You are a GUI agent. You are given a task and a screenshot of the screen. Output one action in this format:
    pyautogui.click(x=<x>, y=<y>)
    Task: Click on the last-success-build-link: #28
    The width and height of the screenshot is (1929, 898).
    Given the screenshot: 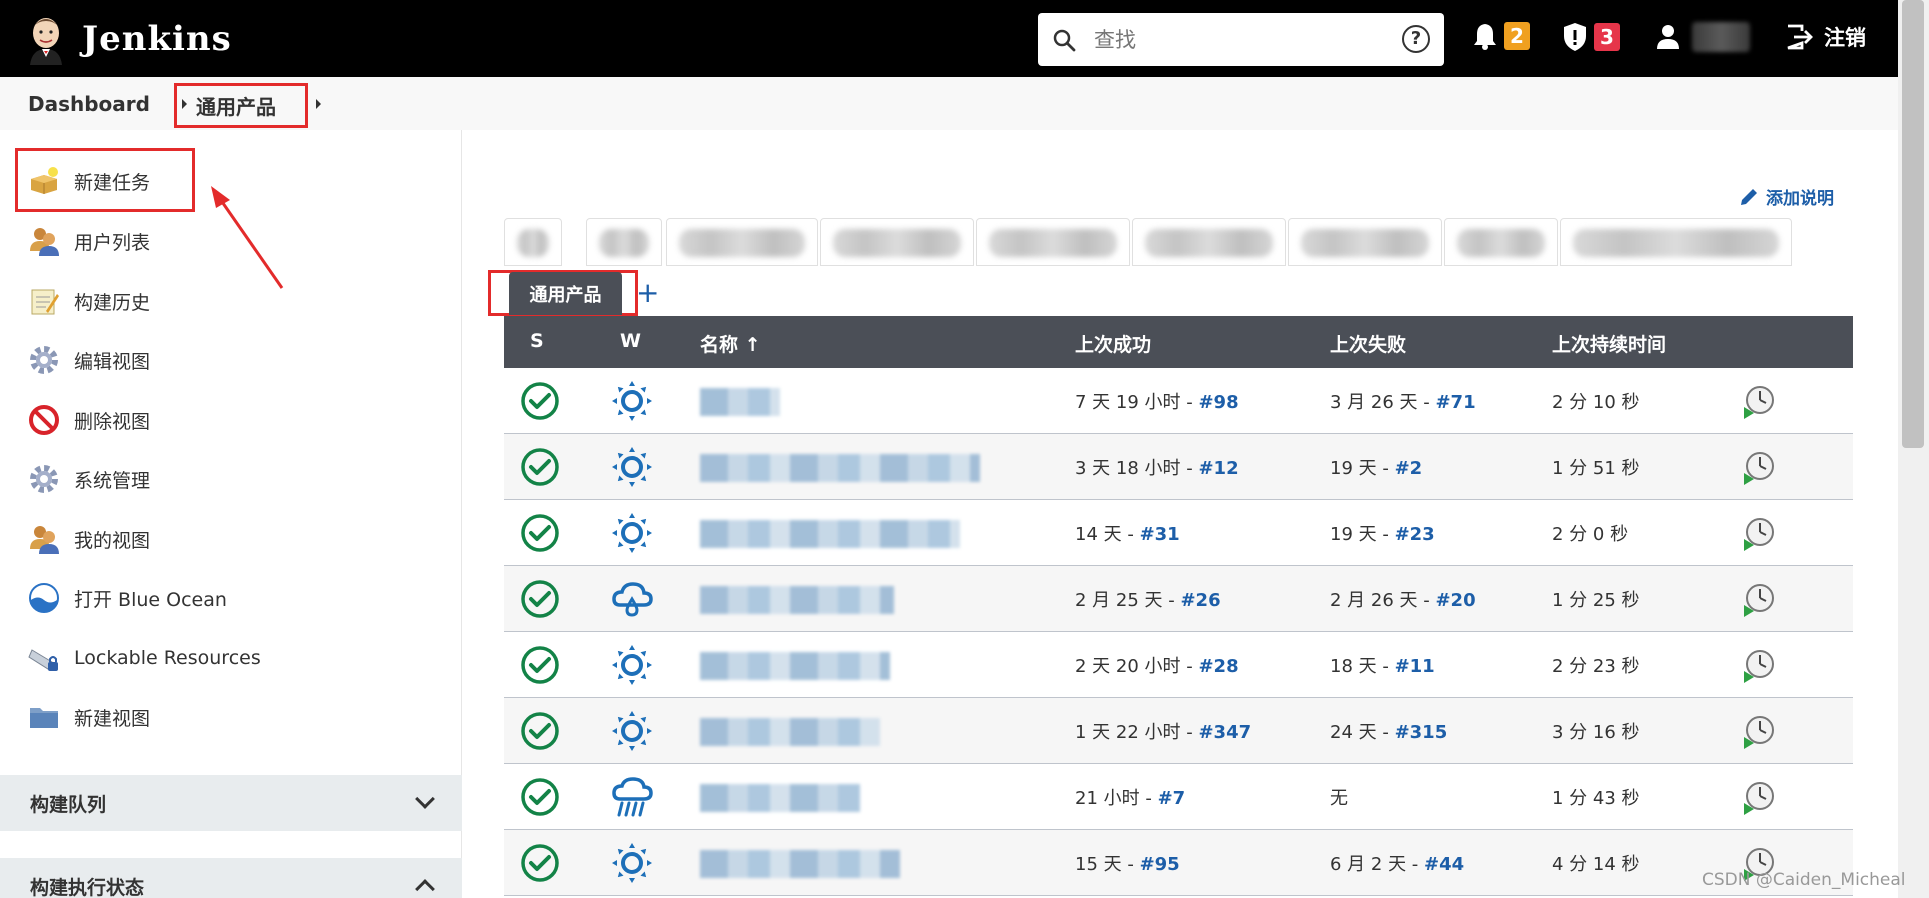 What is the action you would take?
    pyautogui.click(x=1218, y=666)
    